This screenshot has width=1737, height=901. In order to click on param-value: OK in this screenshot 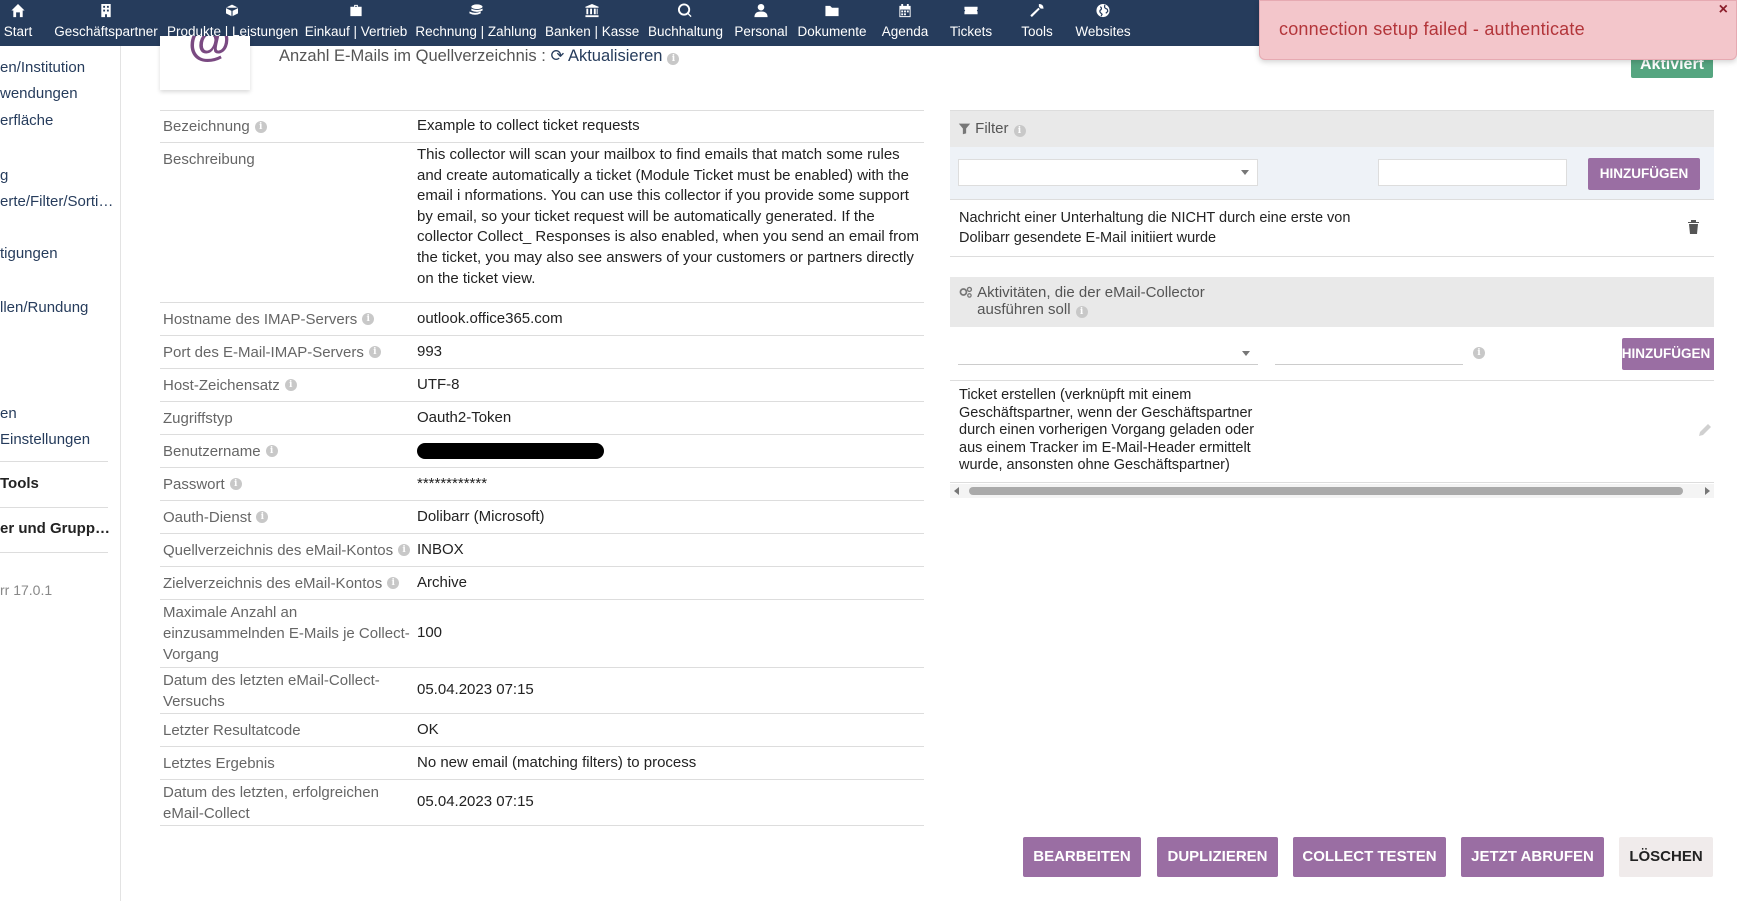, I will do `click(428, 729)`.